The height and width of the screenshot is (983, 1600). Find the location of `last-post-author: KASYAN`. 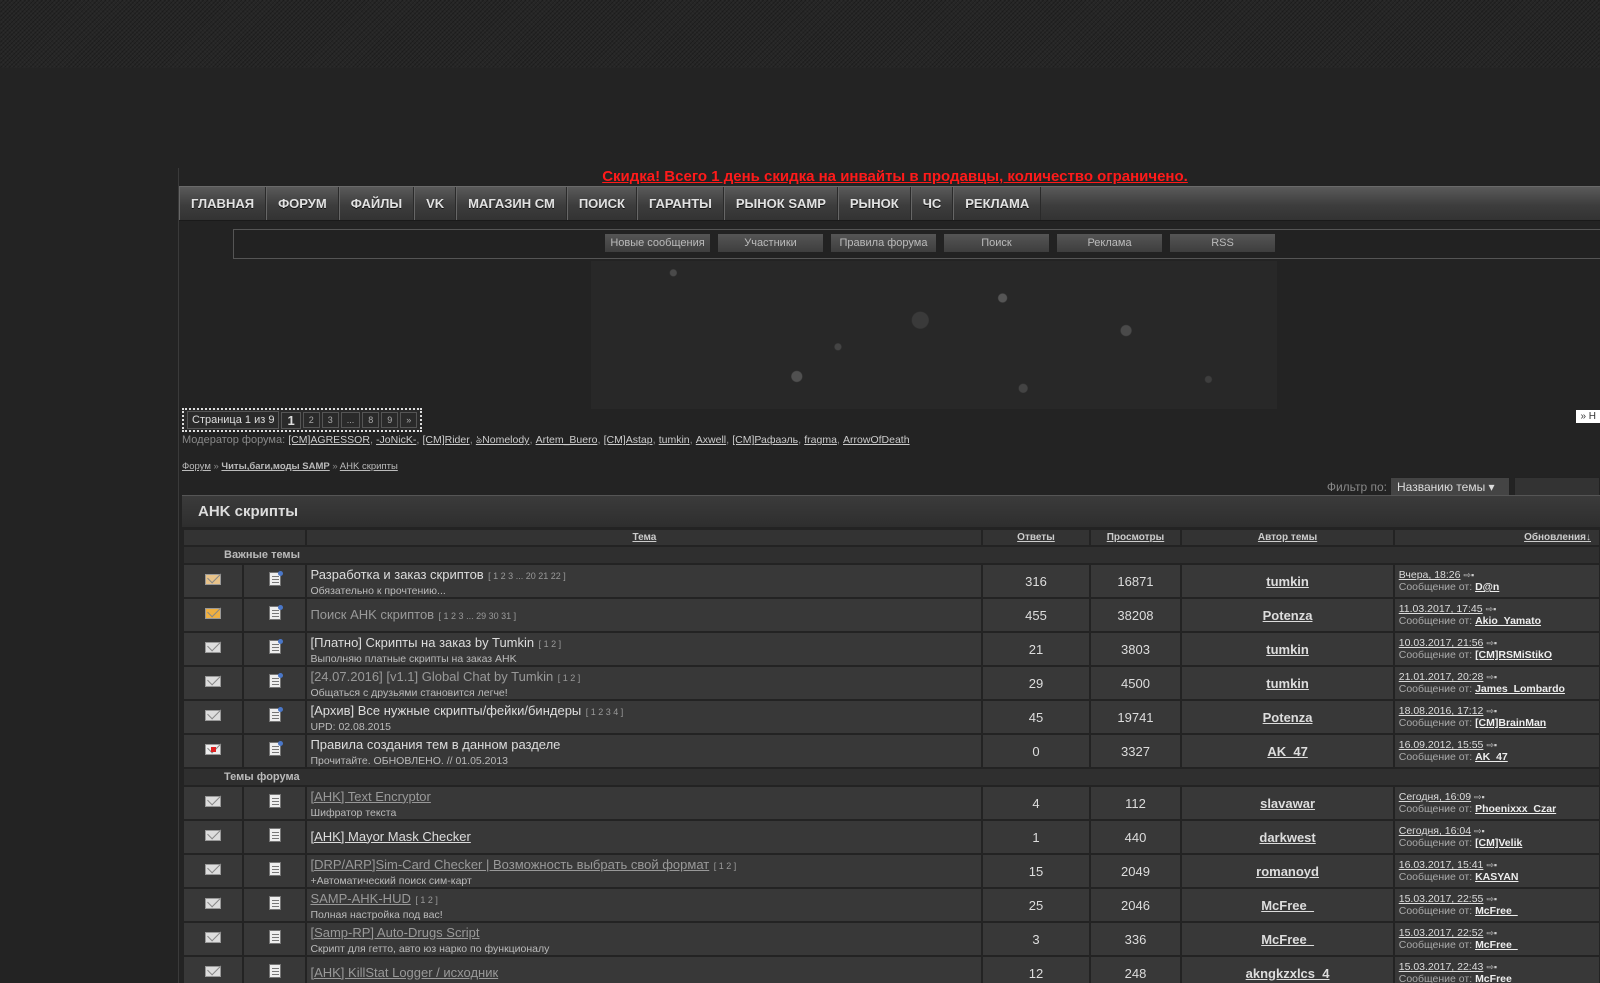

last-post-author: KASYAN is located at coordinates (1496, 877).